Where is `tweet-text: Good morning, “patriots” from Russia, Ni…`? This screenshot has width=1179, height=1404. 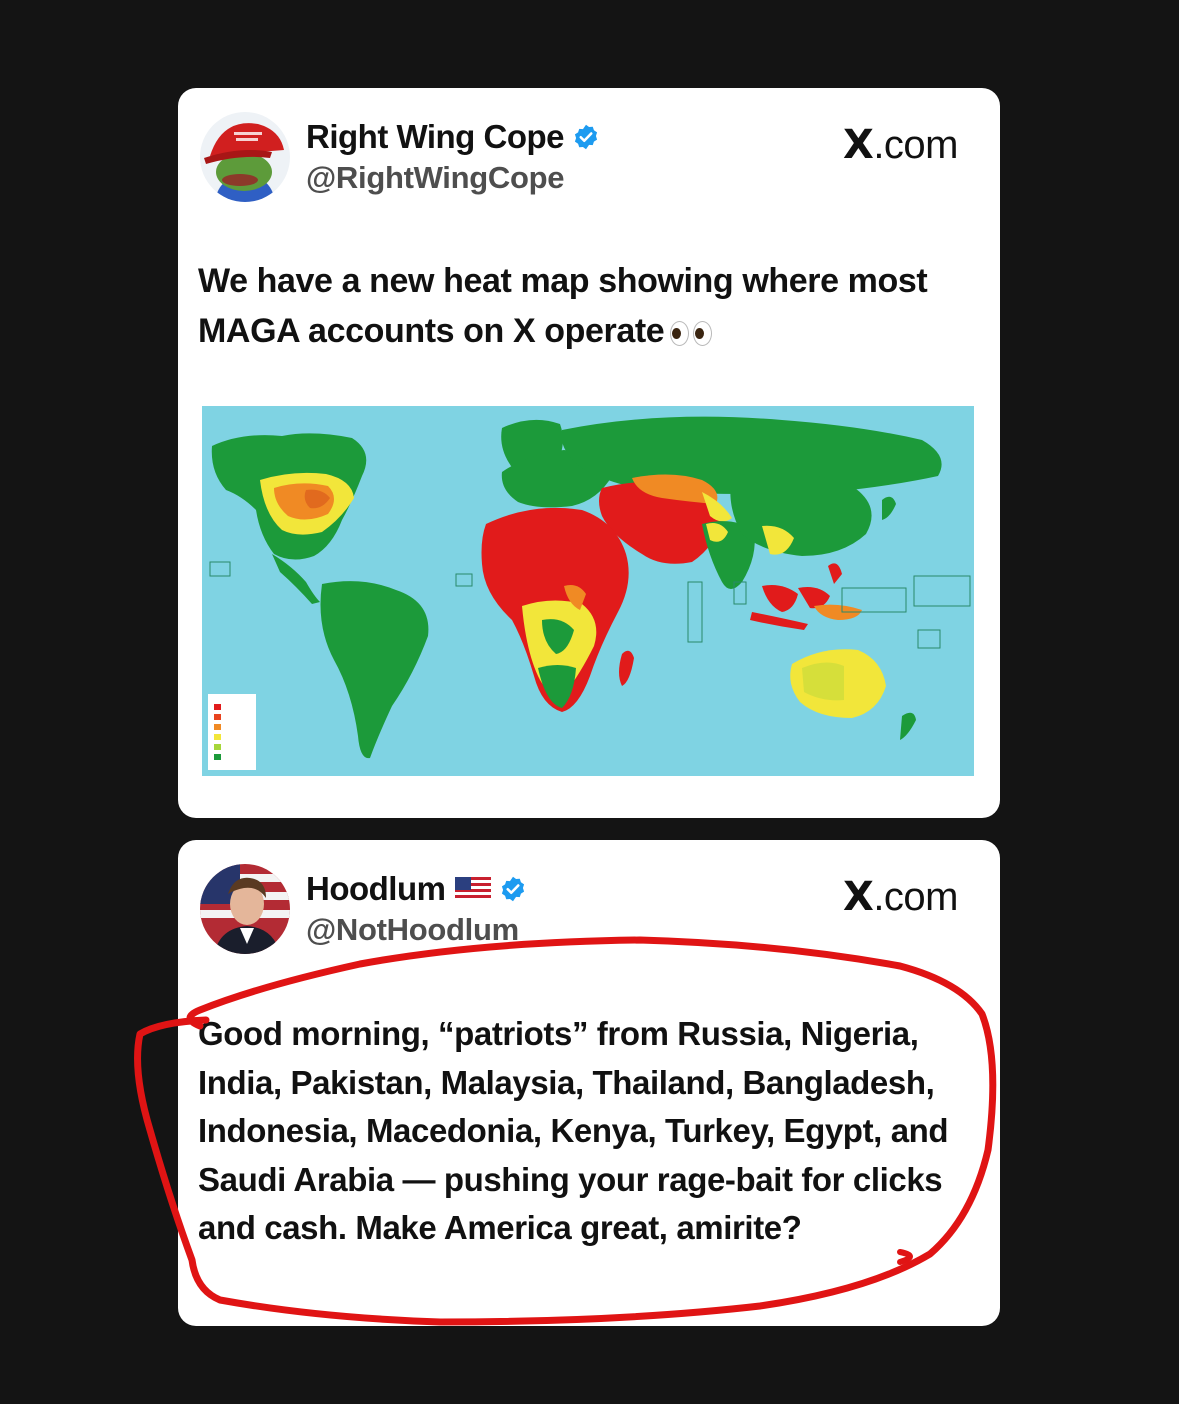 tweet-text: Good morning, “patriots” from Russia, Ni… is located at coordinates (573, 1130).